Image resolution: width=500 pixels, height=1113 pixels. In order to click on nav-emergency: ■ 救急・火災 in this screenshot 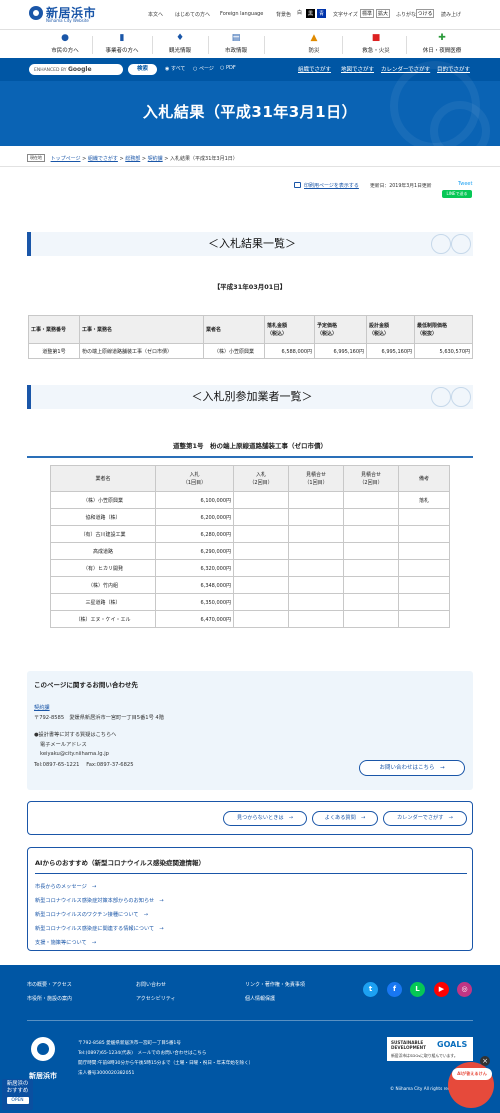, I will do `click(376, 44)`.